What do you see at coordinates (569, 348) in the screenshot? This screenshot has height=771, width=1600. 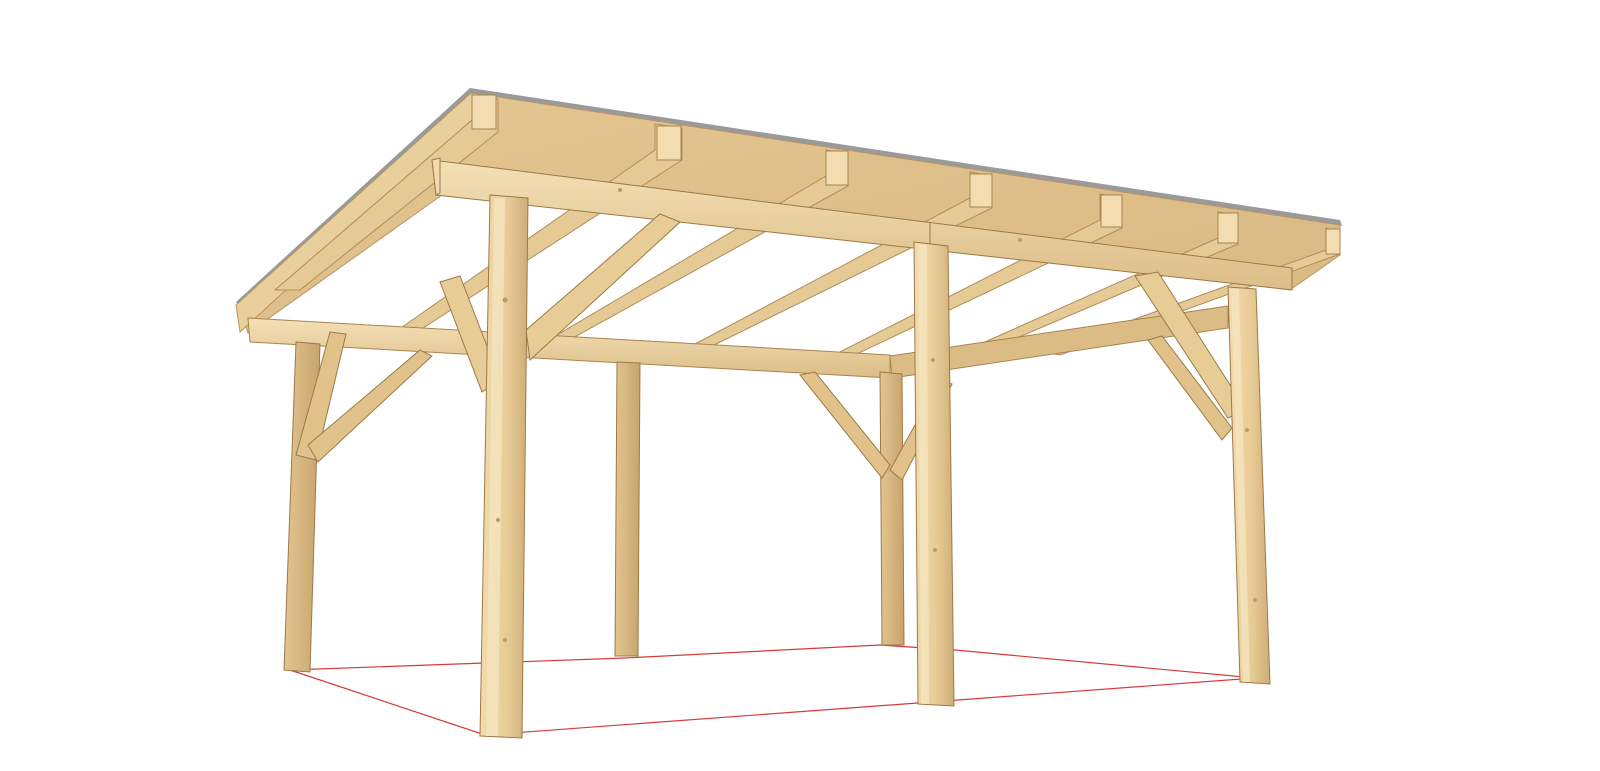 I see `back-beam` at bounding box center [569, 348].